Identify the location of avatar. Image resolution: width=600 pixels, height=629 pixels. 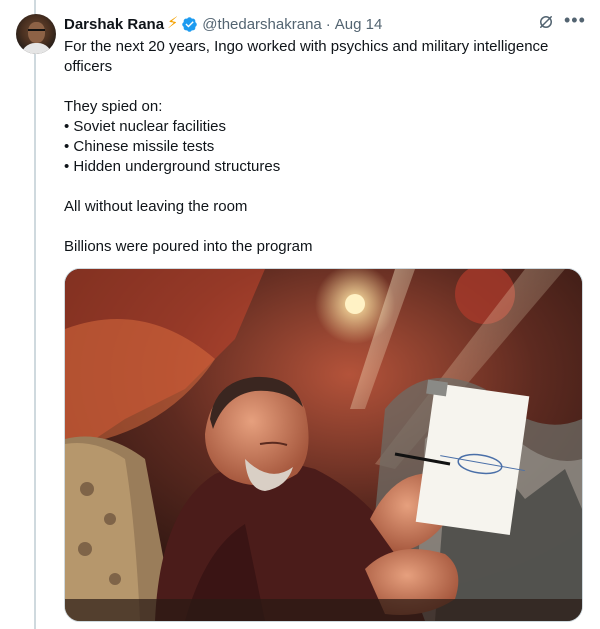
(36, 34).